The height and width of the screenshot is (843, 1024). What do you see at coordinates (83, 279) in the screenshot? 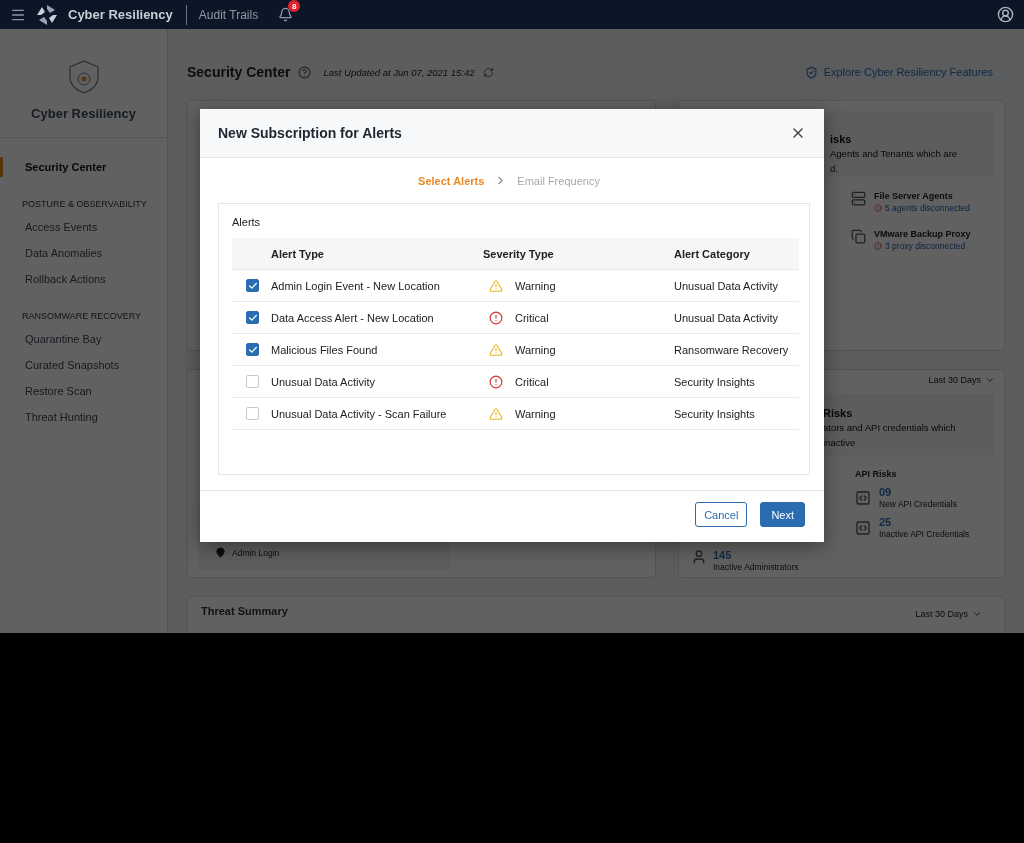
I see `sidebar-item: Rollback Actions` at bounding box center [83, 279].